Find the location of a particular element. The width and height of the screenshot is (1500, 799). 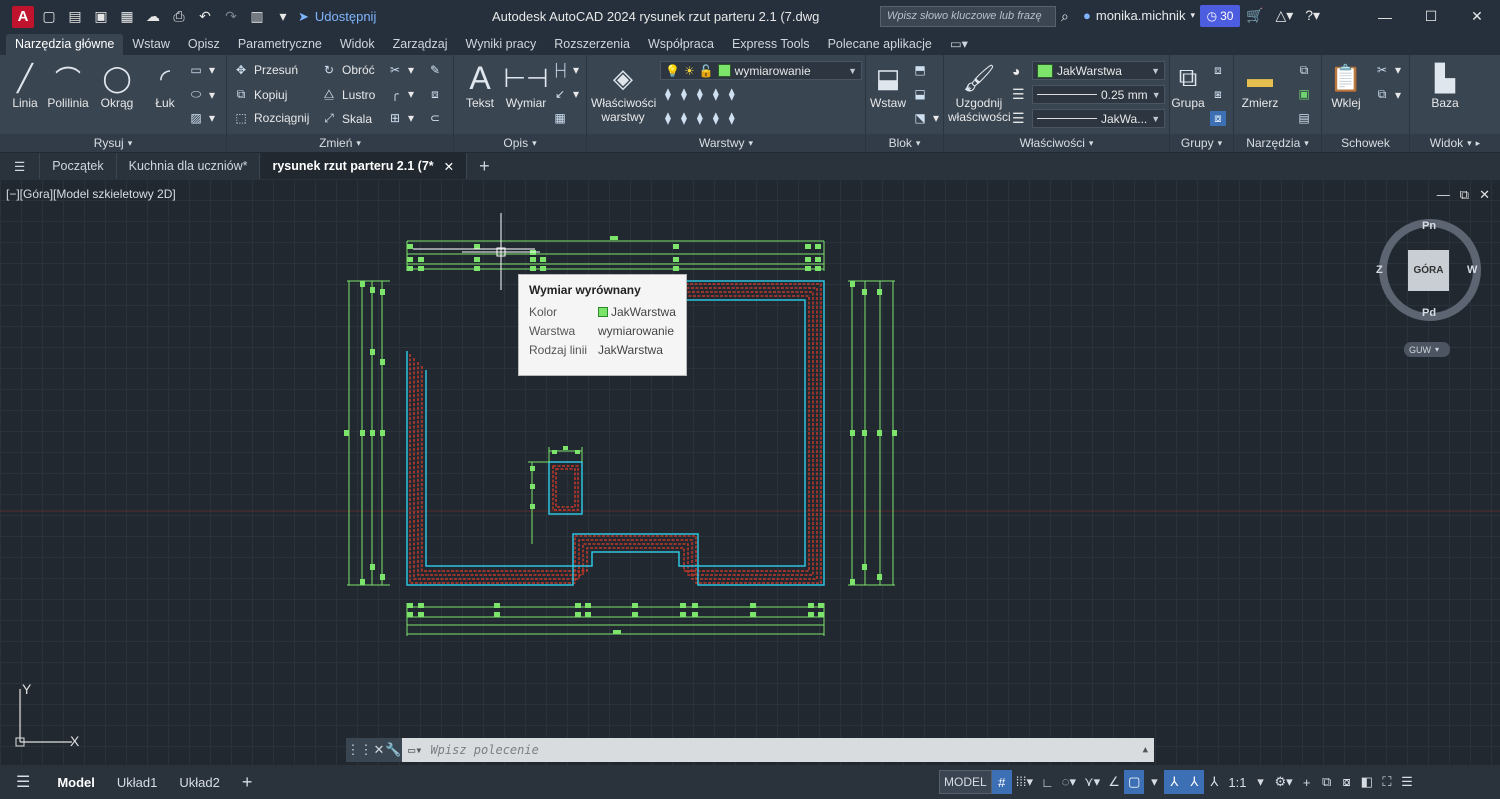

attribute-button: ⬔ ▾ is located at coordinates (925, 118).